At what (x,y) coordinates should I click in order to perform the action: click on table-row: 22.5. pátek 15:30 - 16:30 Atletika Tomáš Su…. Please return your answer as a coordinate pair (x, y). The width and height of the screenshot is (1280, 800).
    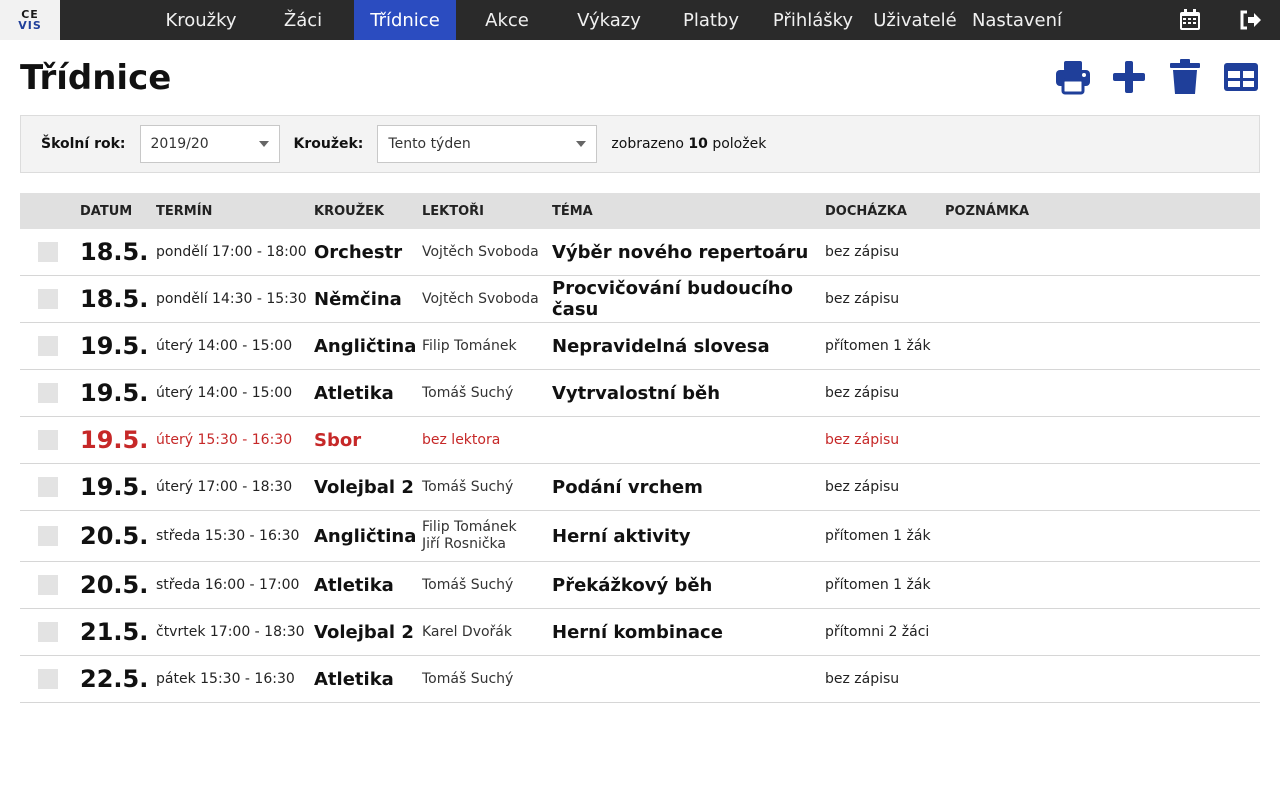
    Looking at the image, I should click on (640, 679).